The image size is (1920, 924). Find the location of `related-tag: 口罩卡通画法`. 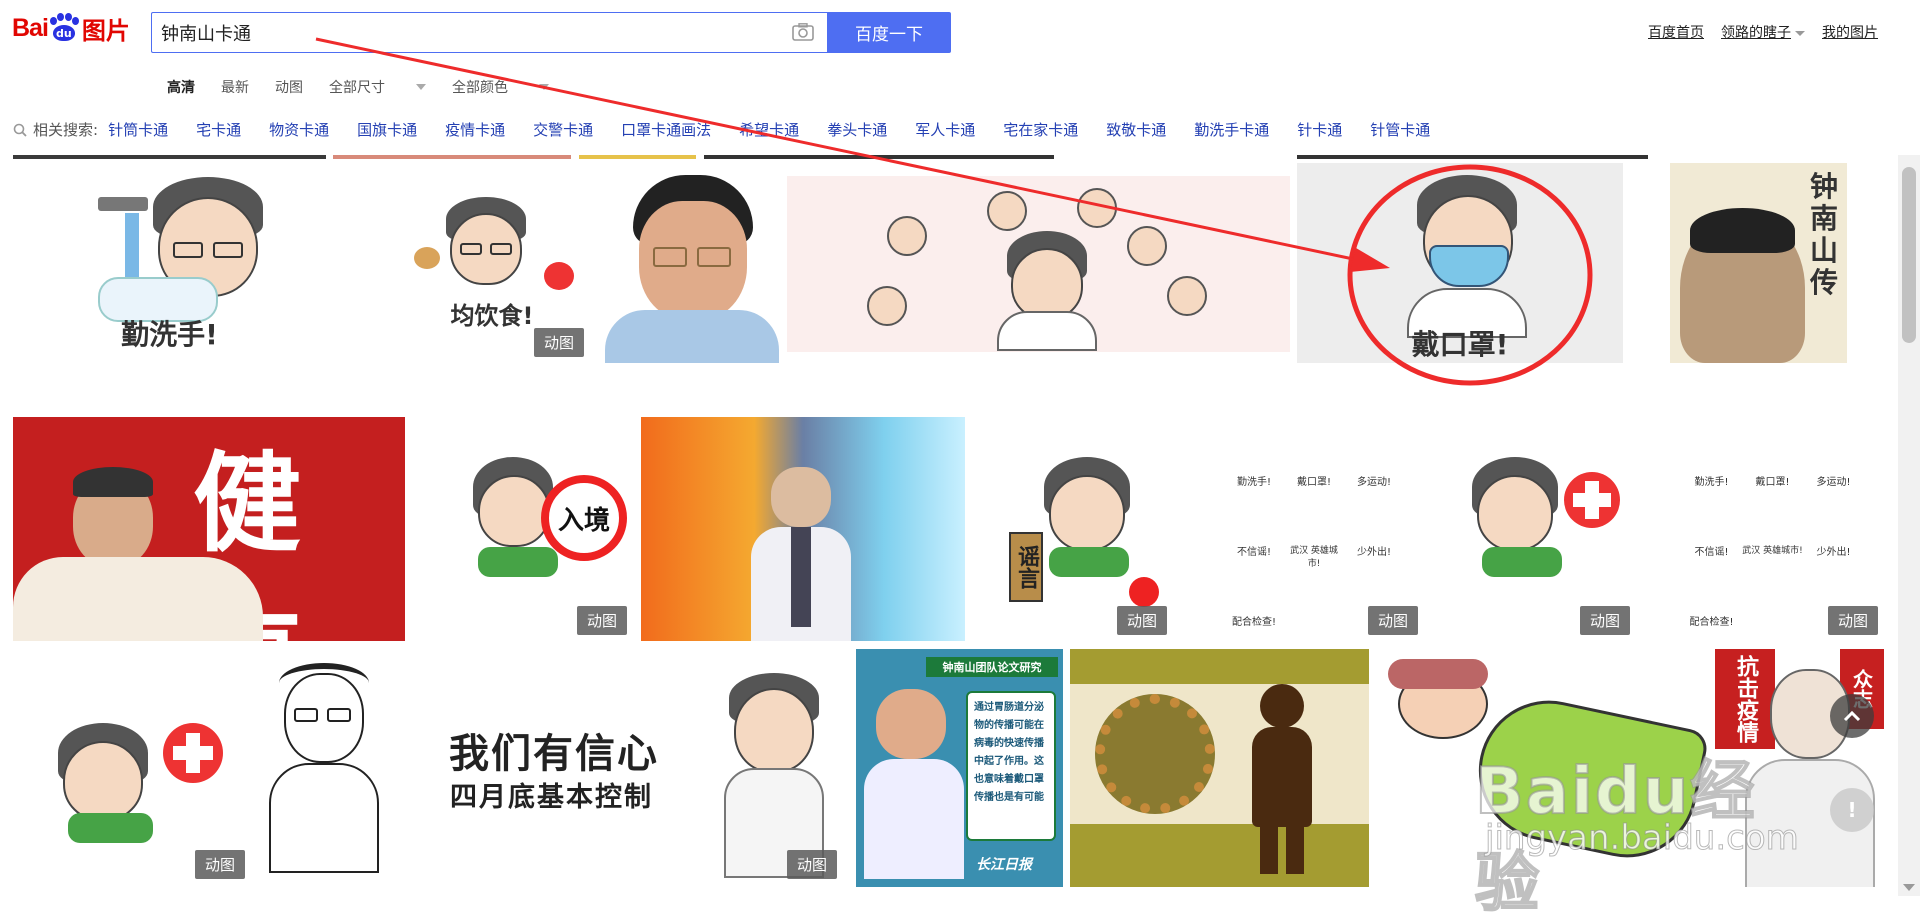

related-tag: 口罩卡通画法 is located at coordinates (666, 129).